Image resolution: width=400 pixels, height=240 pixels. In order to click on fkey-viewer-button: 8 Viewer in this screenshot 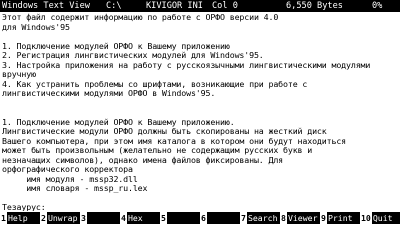, I will do `click(300, 218)`.